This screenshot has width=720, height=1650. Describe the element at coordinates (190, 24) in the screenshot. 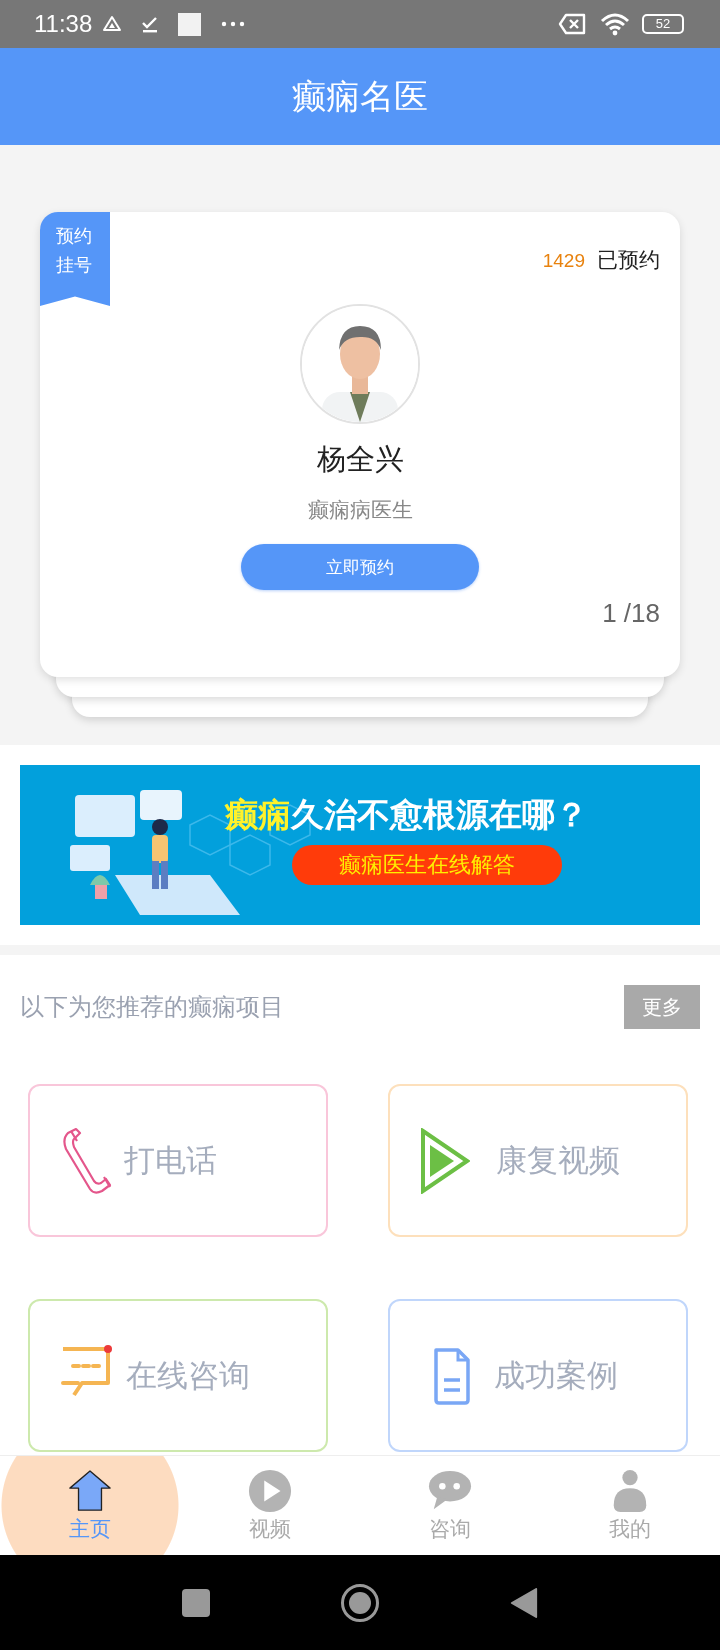

I see `square-icon` at that location.